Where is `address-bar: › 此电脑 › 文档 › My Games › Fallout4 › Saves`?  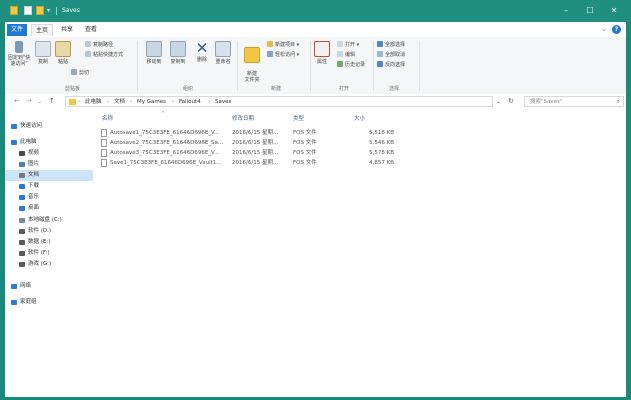 address-bar: › 此电脑 › 文档 › My Games › Fallout4 › Saves is located at coordinates (279, 101).